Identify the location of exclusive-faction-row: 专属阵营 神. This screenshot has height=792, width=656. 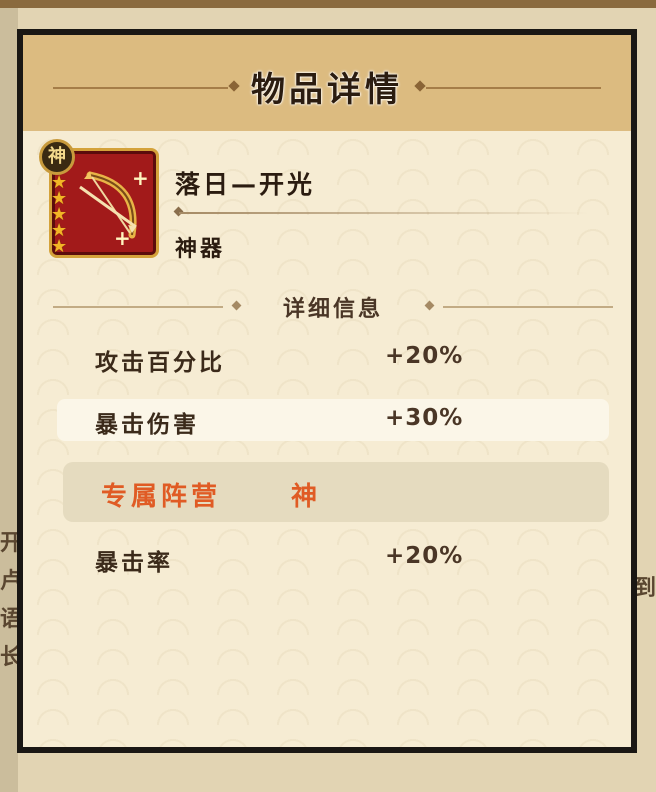
(336, 492).